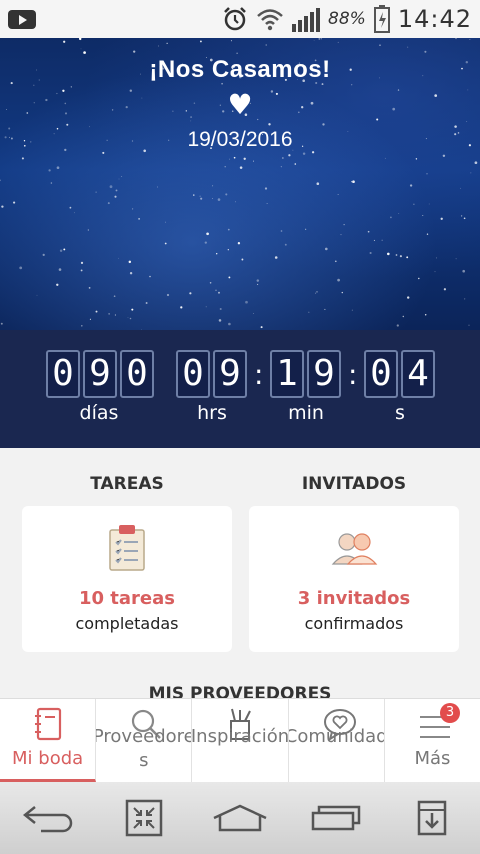  I want to click on digit: 9, so click(230, 374).